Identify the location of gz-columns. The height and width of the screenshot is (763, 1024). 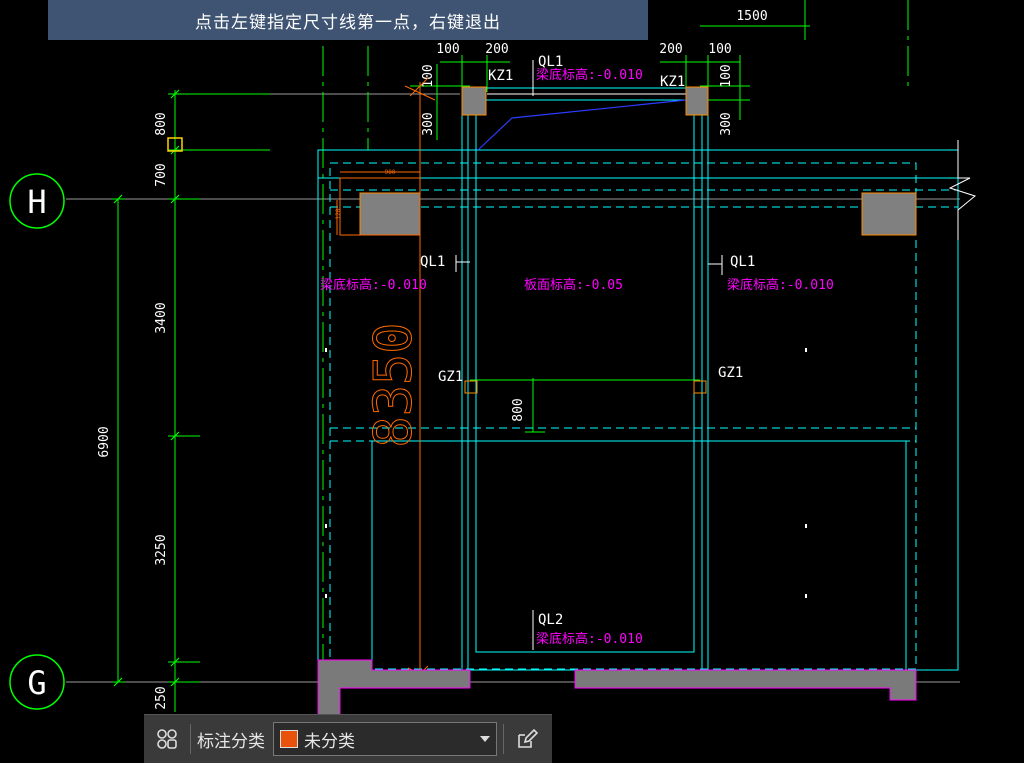
(585, 387).